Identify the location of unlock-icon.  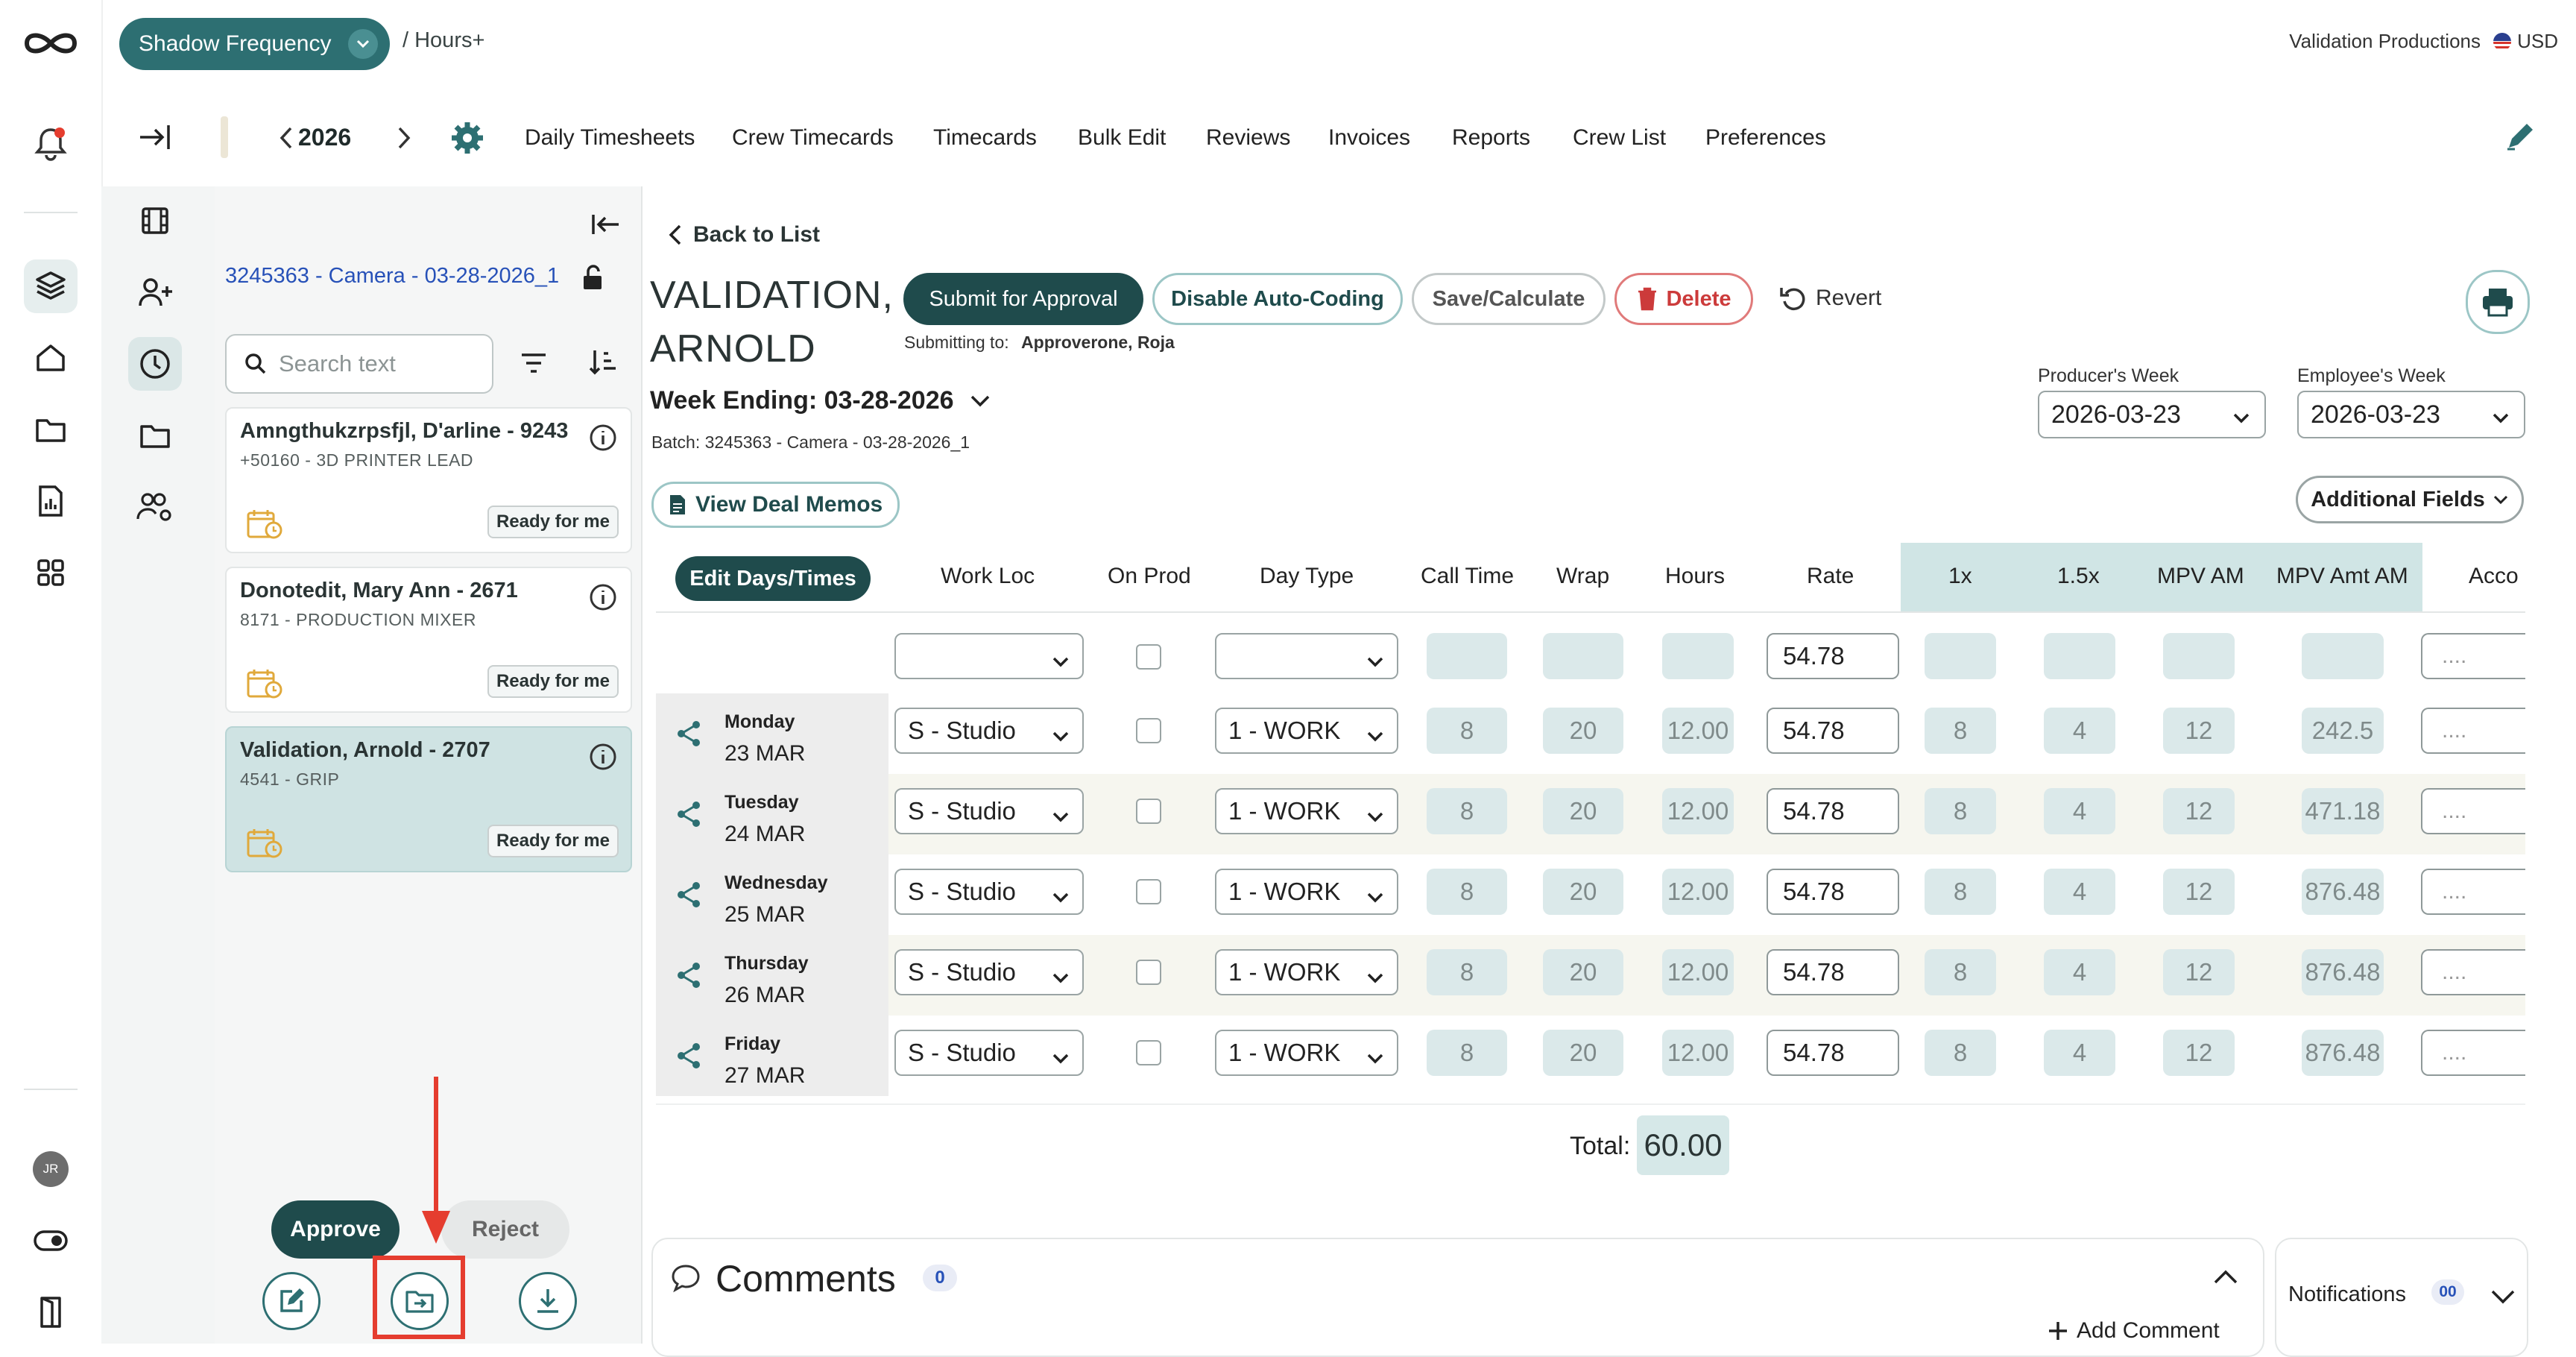
(592, 277).